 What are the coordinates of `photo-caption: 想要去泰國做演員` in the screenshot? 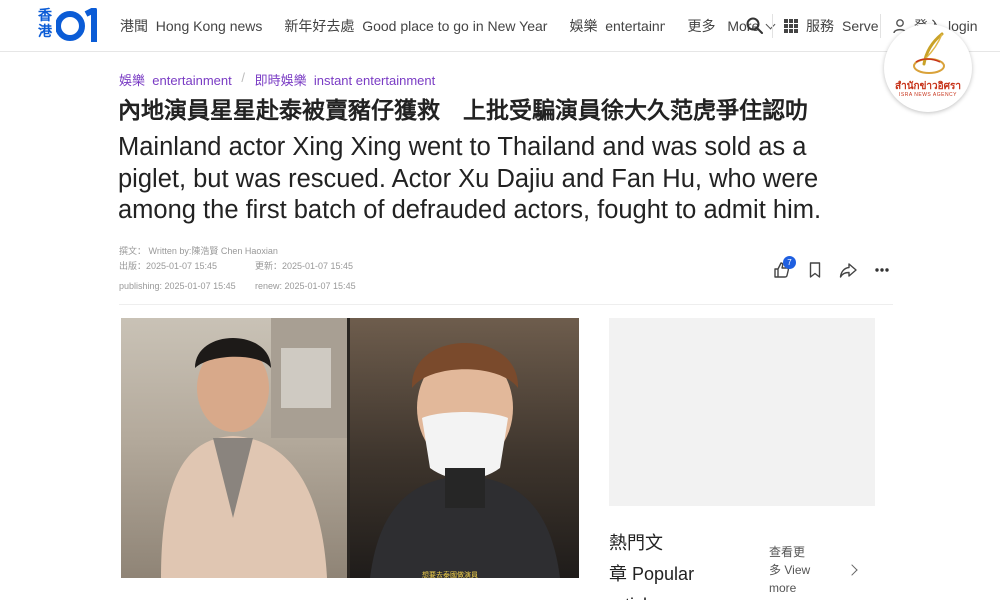 It's located at (450, 575).